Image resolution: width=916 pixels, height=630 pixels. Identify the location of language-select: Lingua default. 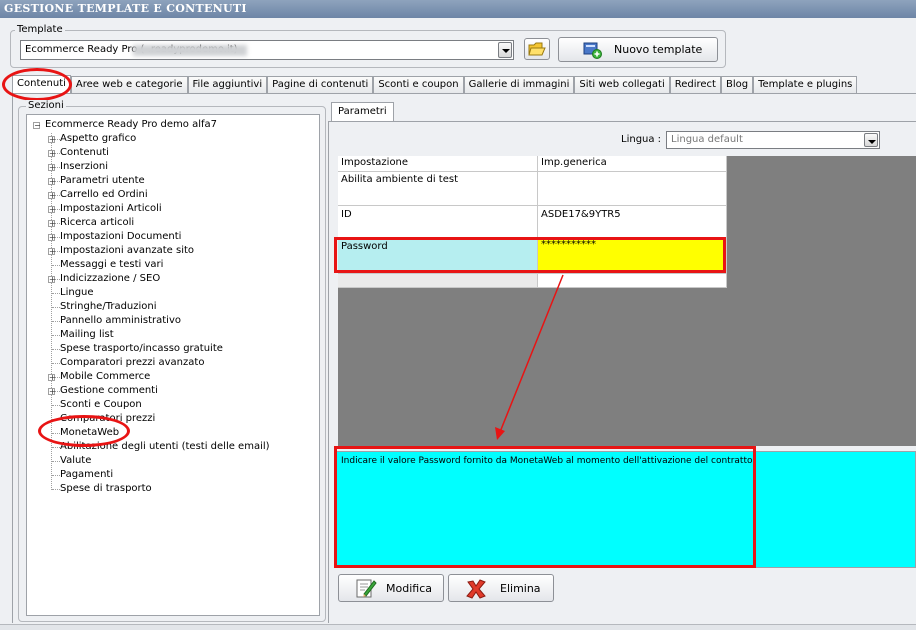
(773, 140).